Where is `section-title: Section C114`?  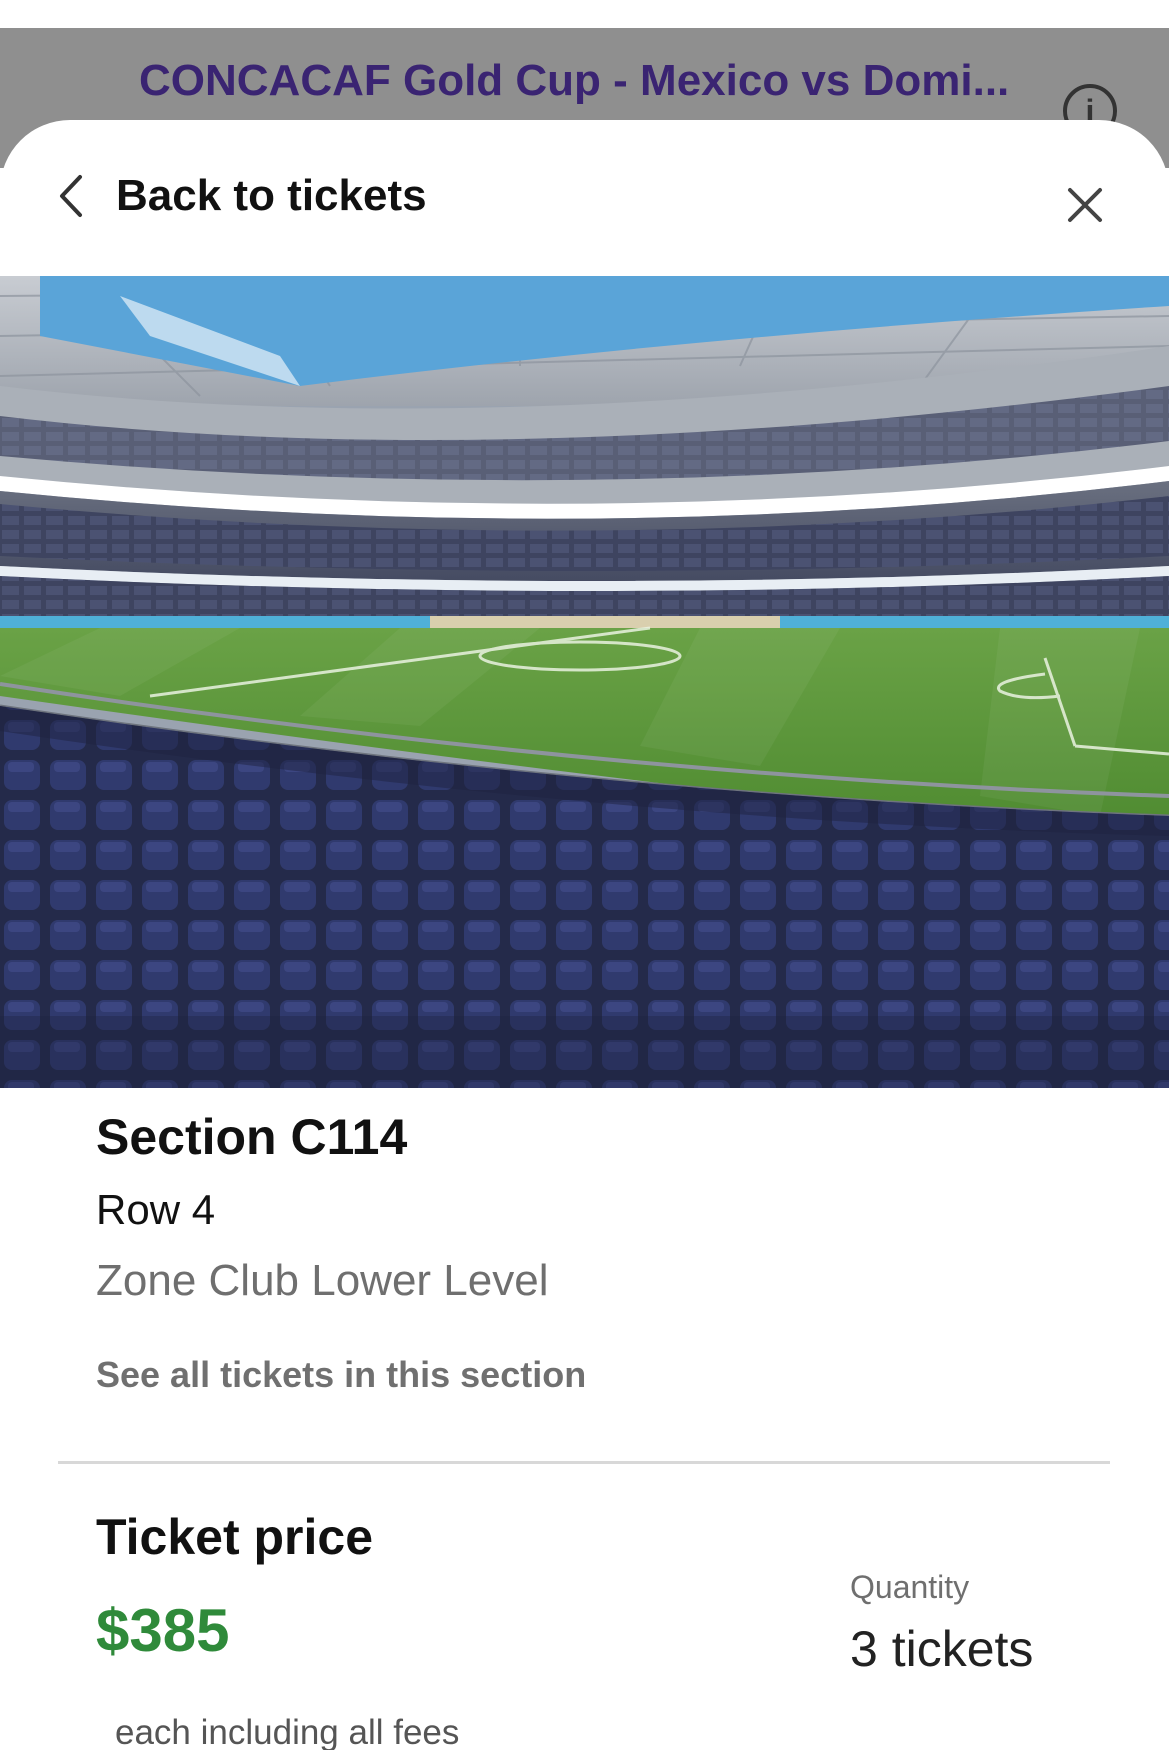
section-title: Section C114 is located at coordinates (252, 1137).